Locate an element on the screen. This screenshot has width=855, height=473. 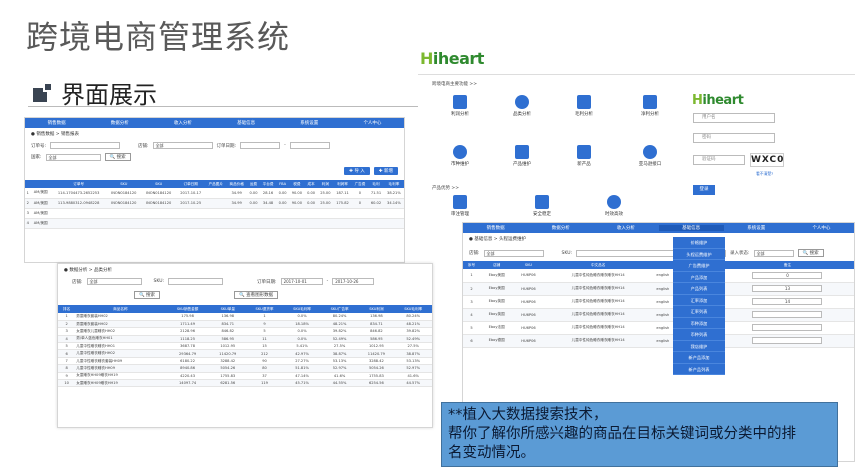
function-icon-item: 安全稳定 is located at coordinates (542, 206).